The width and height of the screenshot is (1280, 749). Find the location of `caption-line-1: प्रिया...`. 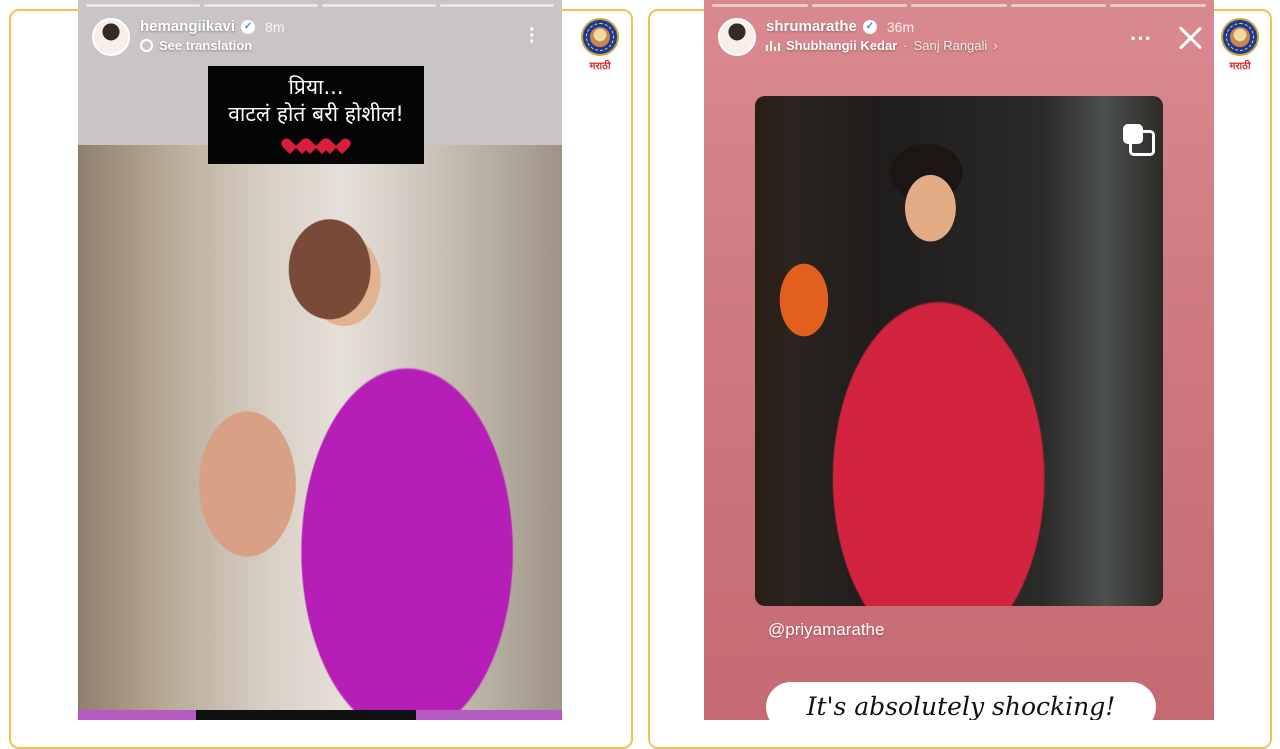

caption-line-1: प्रिया... is located at coordinates (316, 87).